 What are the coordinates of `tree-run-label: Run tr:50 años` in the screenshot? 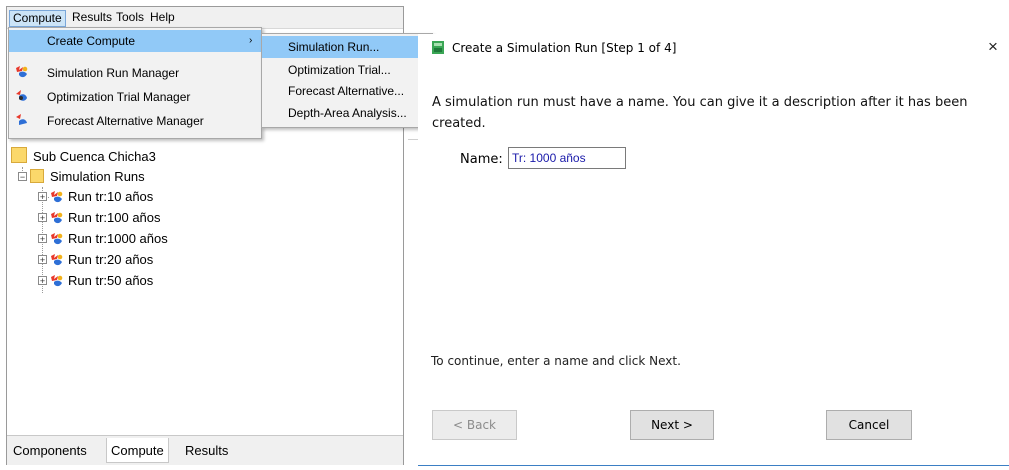 It's located at (111, 280).